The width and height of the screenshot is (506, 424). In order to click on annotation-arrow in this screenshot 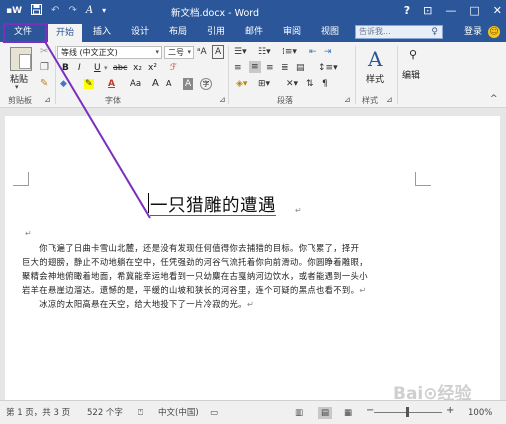, I will do `click(97, 129)`.